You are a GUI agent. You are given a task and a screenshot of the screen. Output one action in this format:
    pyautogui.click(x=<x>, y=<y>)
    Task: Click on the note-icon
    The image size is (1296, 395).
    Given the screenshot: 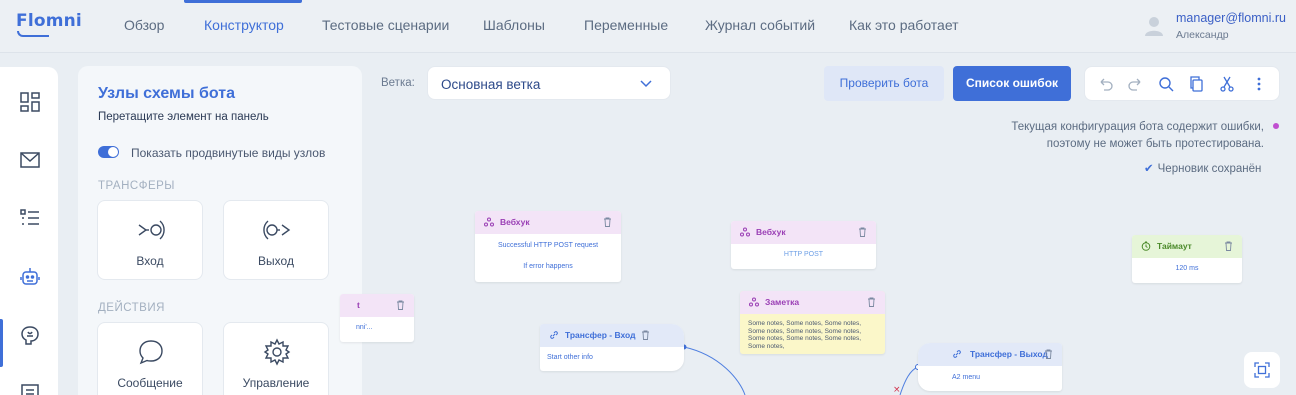 What is the action you would take?
    pyautogui.click(x=754, y=302)
    